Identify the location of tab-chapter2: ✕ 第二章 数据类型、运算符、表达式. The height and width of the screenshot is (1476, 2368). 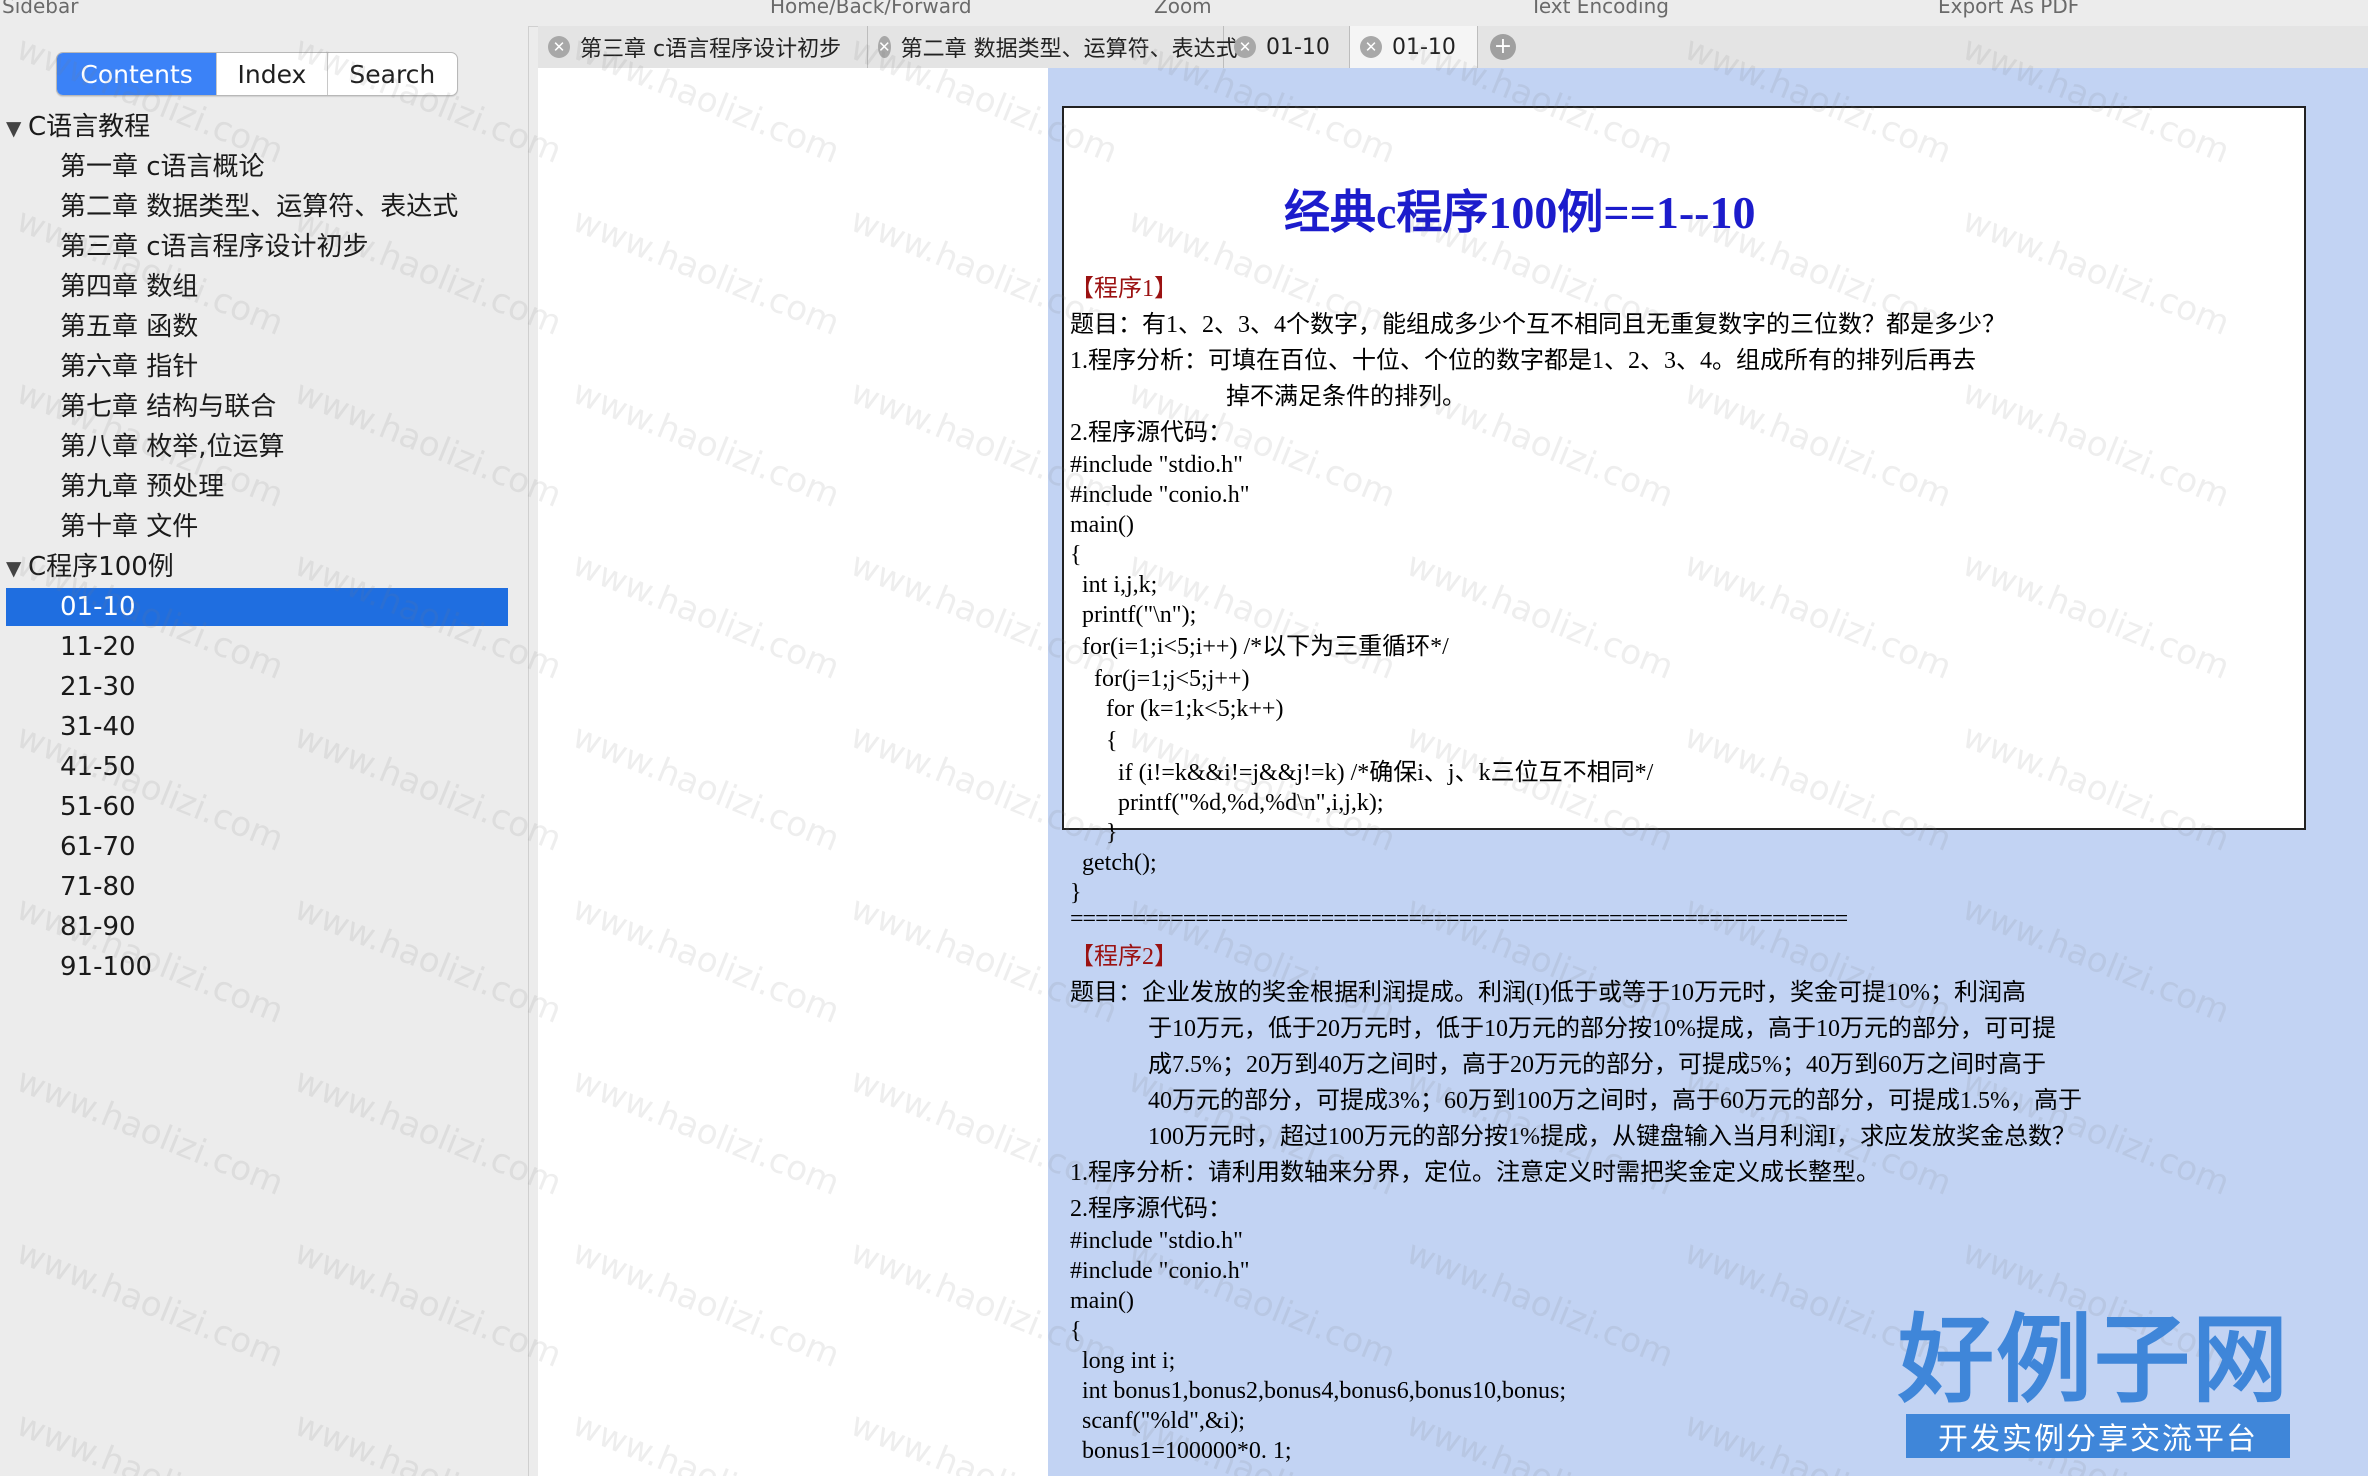
(1053, 47).